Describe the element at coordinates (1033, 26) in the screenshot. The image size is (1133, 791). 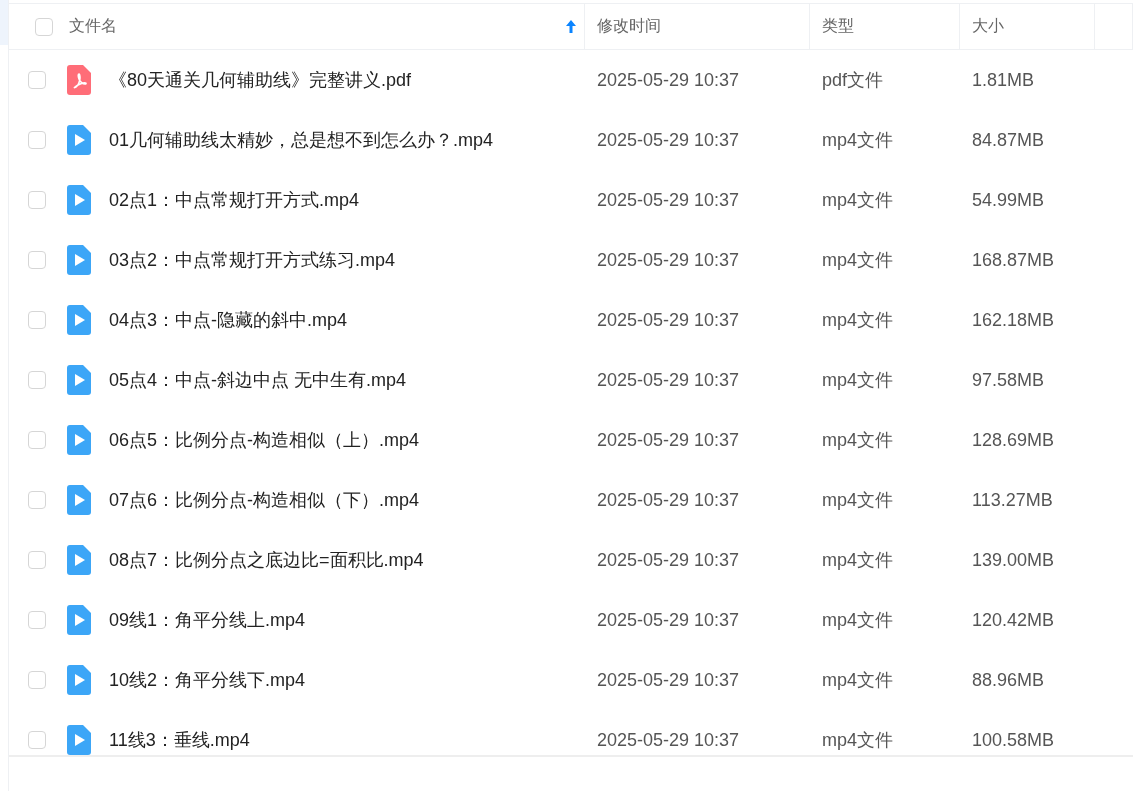
I see `column-header: 大小` at that location.